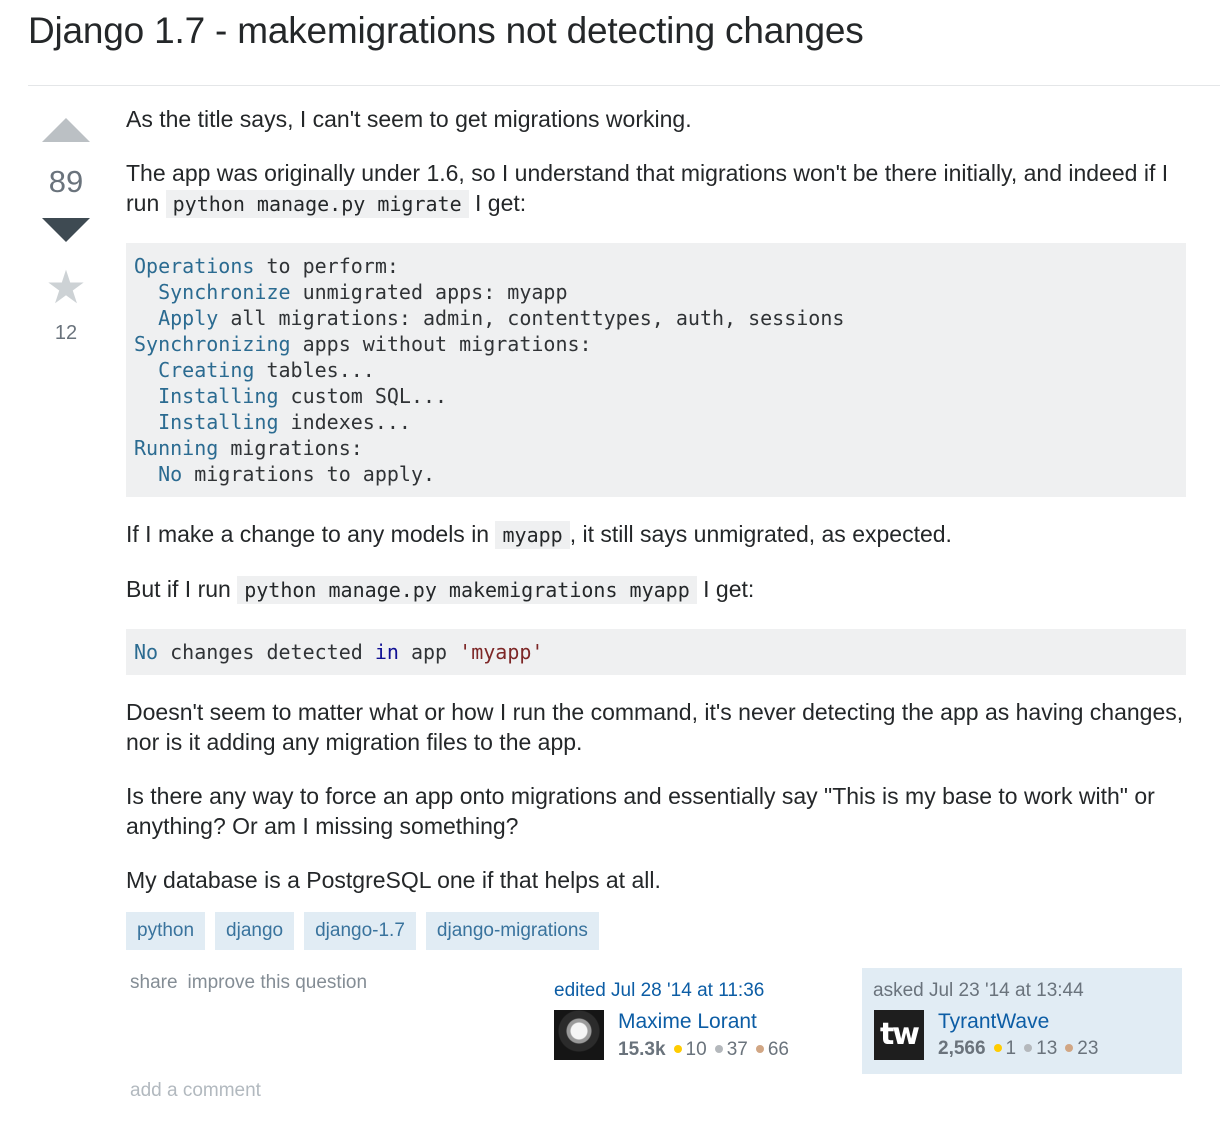 The image size is (1220, 1122). What do you see at coordinates (317, 204) in the screenshot?
I see `inline-code: python manage.py migrate` at bounding box center [317, 204].